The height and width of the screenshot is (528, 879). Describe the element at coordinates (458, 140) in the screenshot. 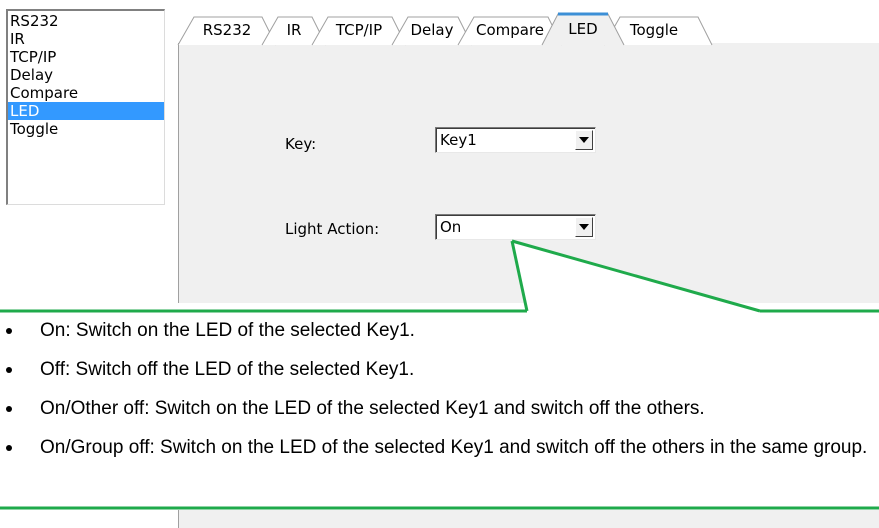

I see `key-dropdown-value: Key1` at that location.